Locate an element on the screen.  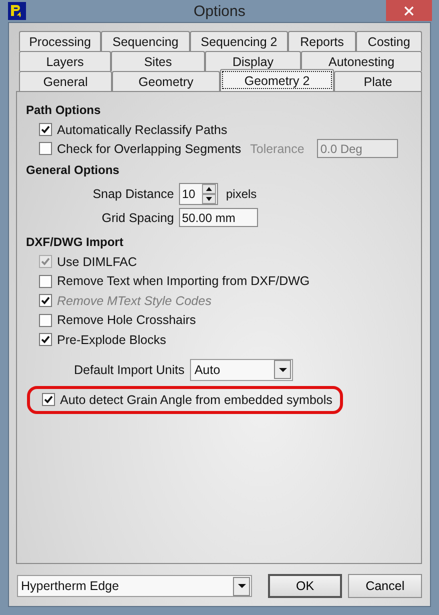
checkbox-label: Remove Text when Importing from DXF/DWG is located at coordinates (183, 281).